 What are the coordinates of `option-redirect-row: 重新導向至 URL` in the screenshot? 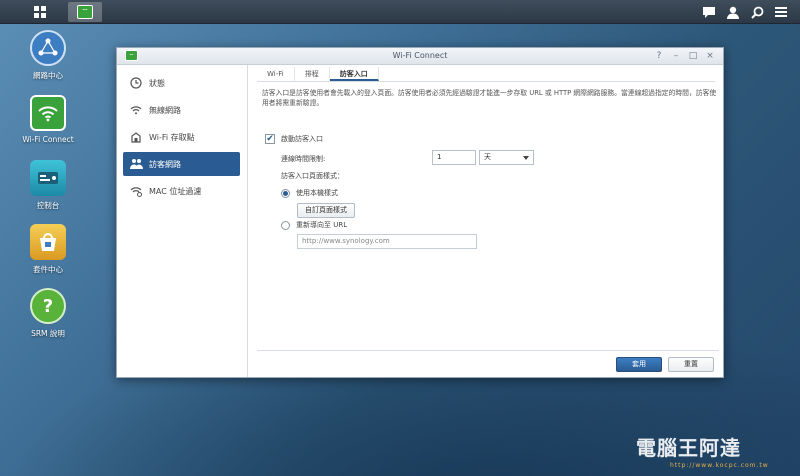 It's located at (314, 225).